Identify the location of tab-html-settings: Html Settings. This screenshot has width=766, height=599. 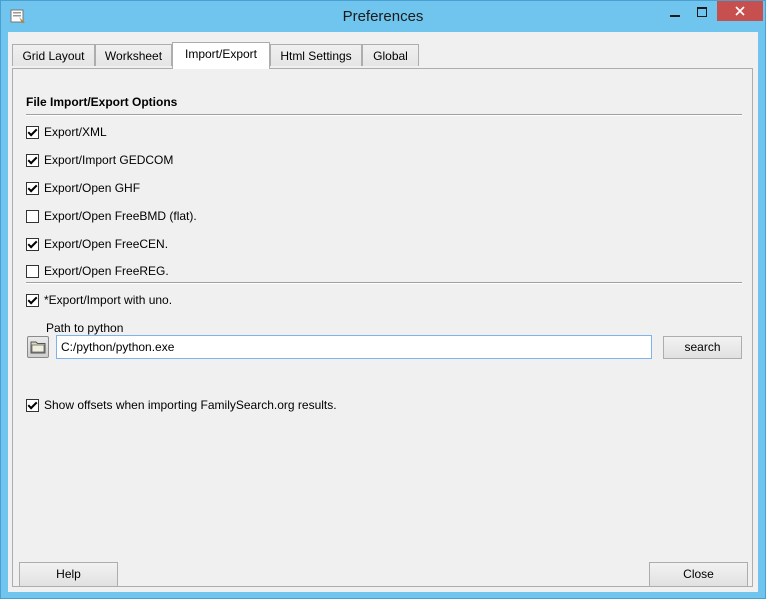
(316, 55).